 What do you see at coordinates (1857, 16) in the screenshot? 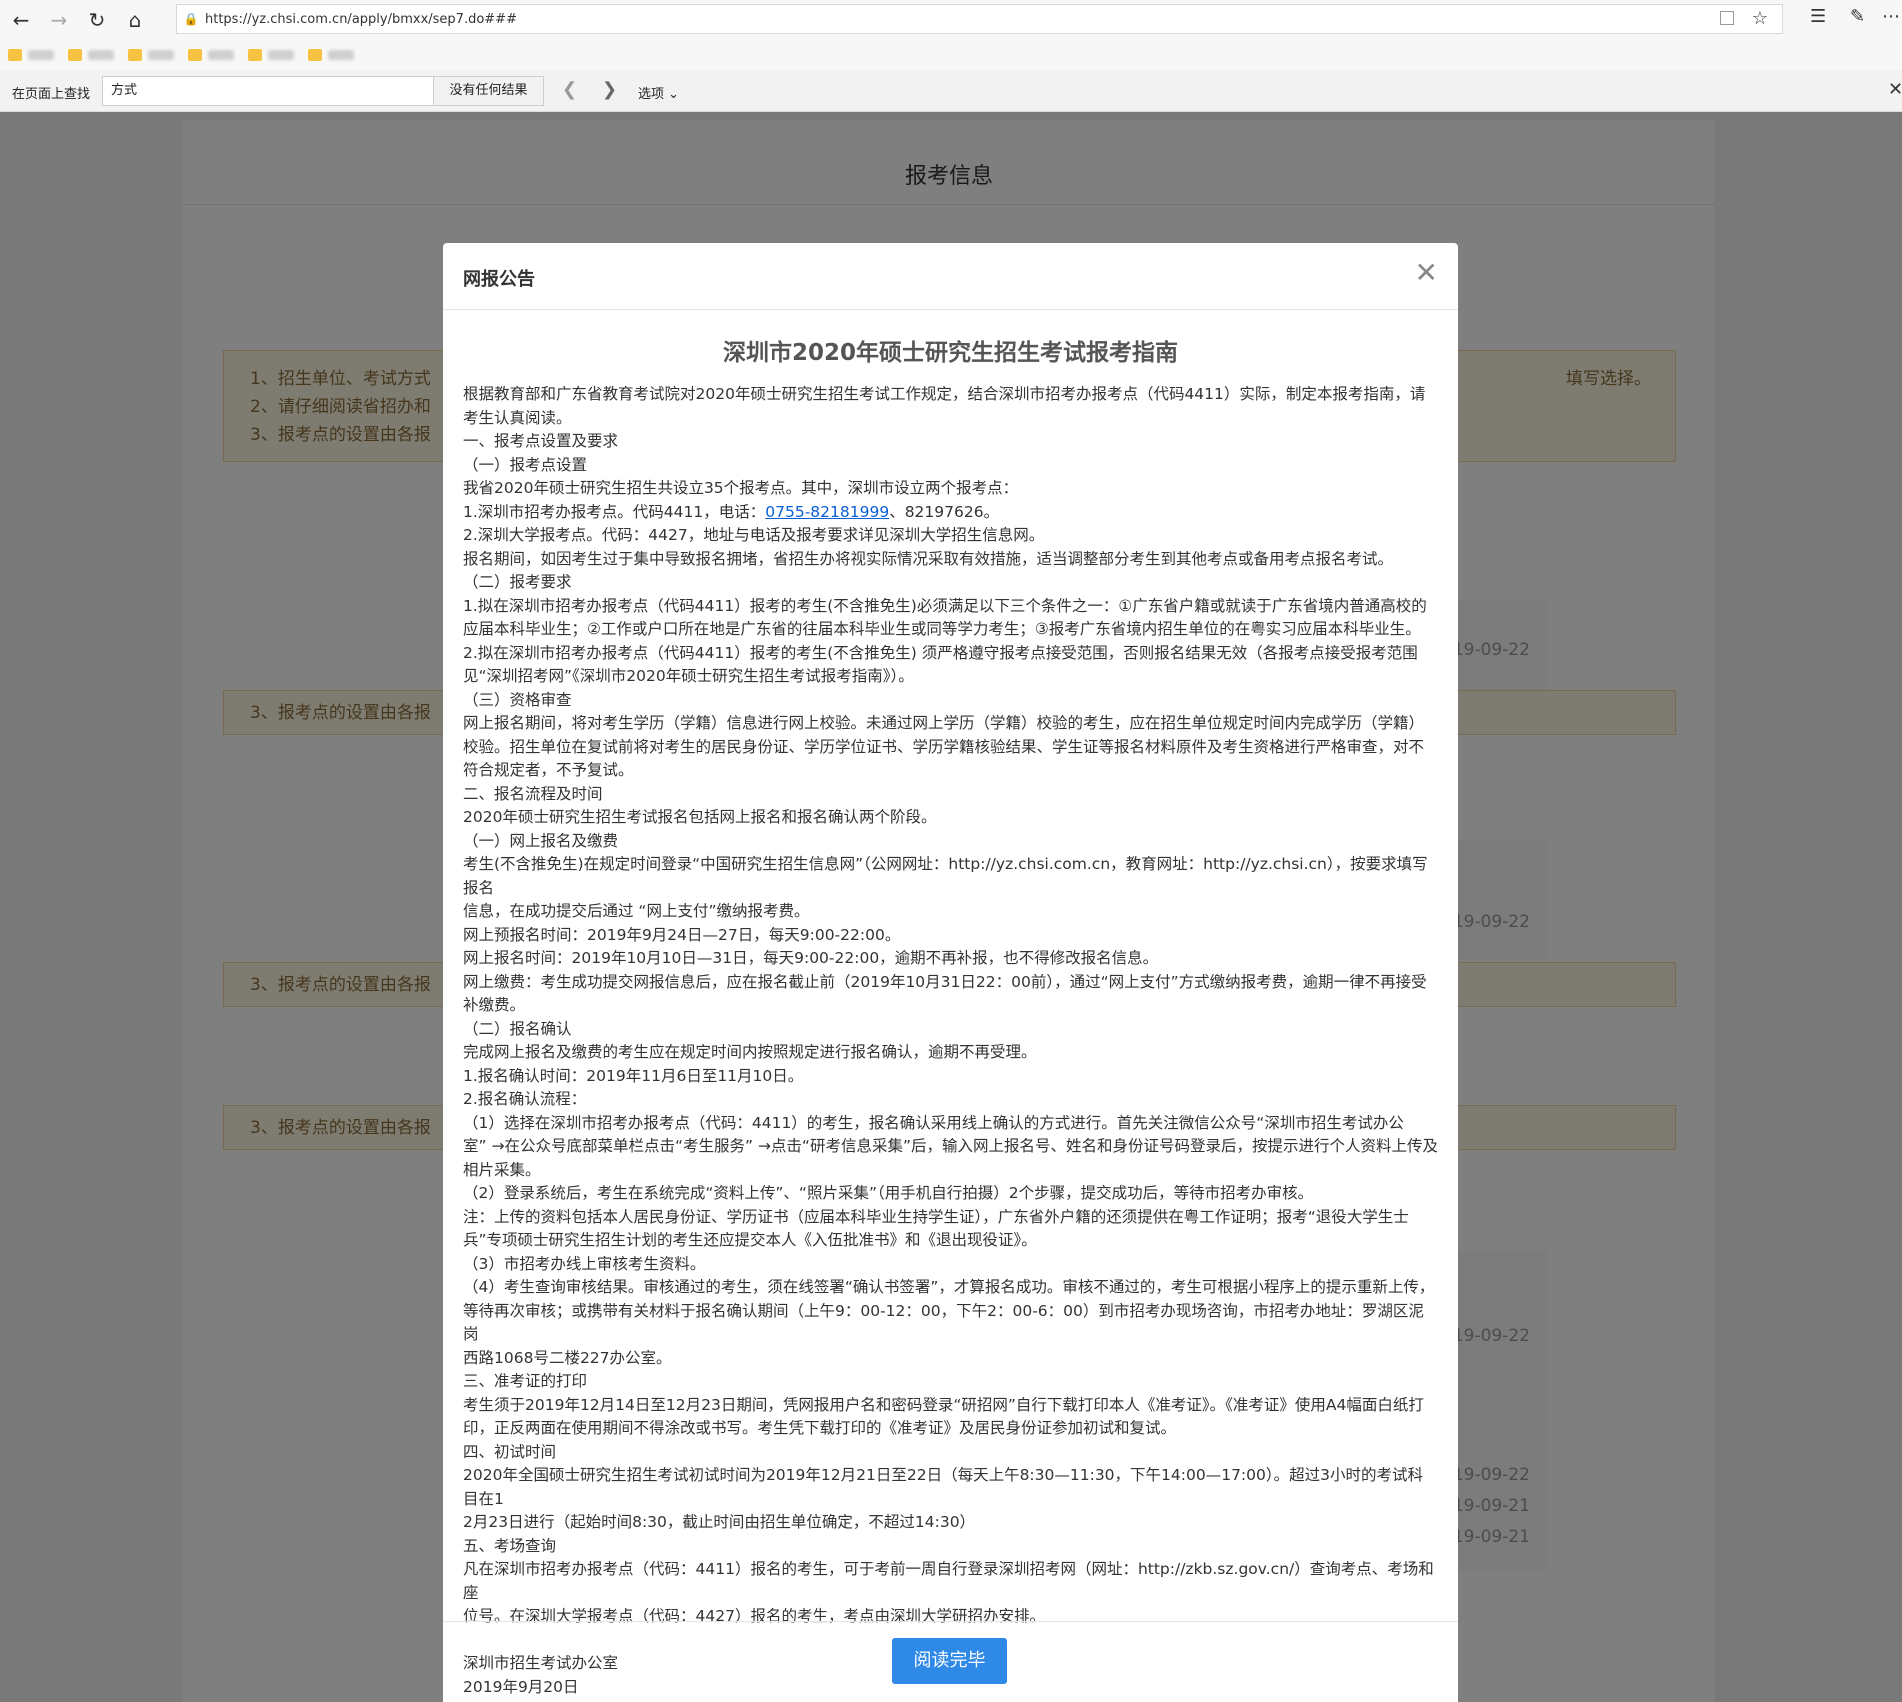
I see `pen-icon: ✎` at bounding box center [1857, 16].